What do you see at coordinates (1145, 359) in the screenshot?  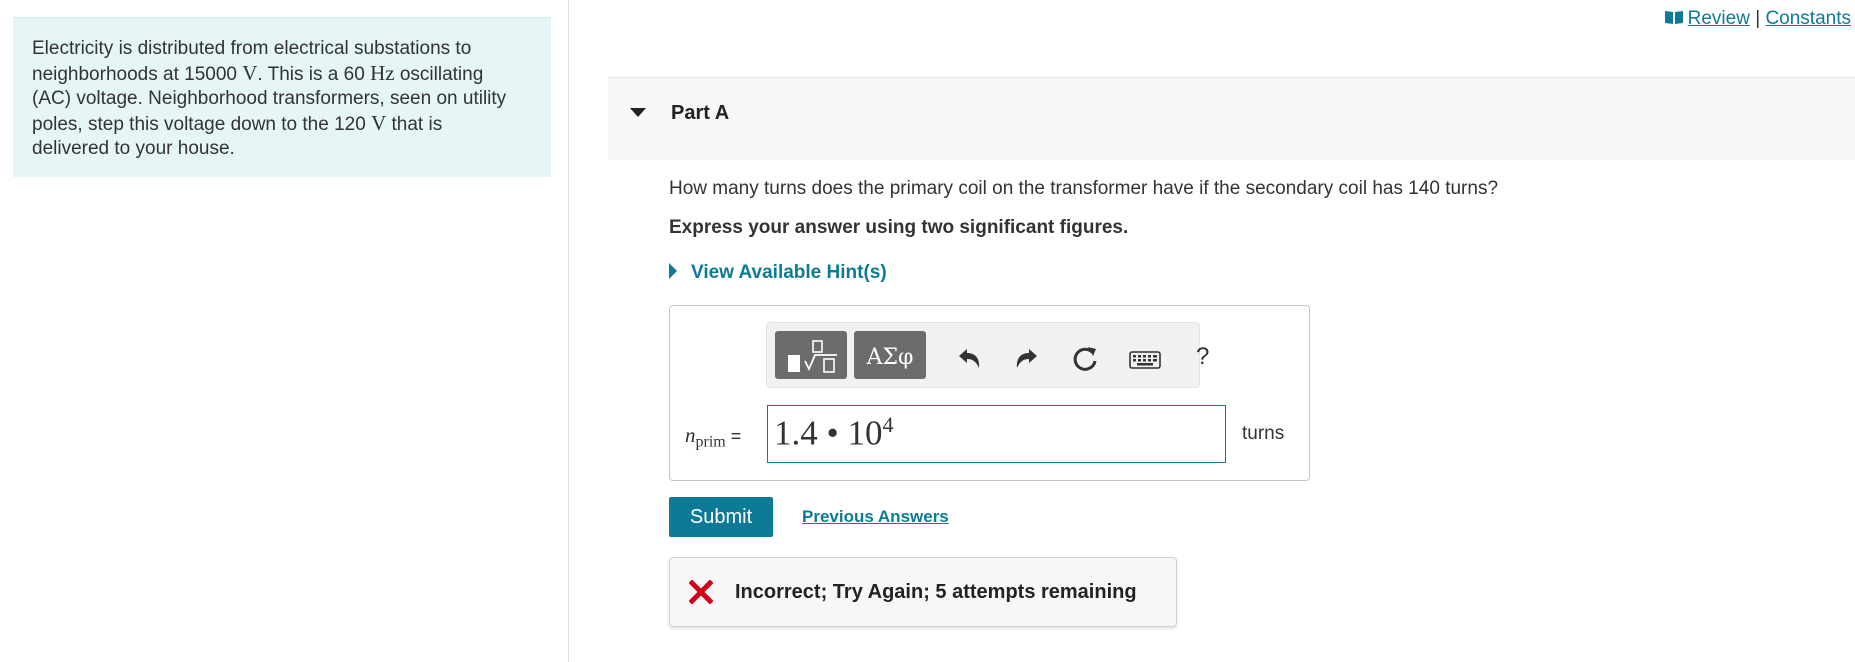 I see `keyboard-icon` at bounding box center [1145, 359].